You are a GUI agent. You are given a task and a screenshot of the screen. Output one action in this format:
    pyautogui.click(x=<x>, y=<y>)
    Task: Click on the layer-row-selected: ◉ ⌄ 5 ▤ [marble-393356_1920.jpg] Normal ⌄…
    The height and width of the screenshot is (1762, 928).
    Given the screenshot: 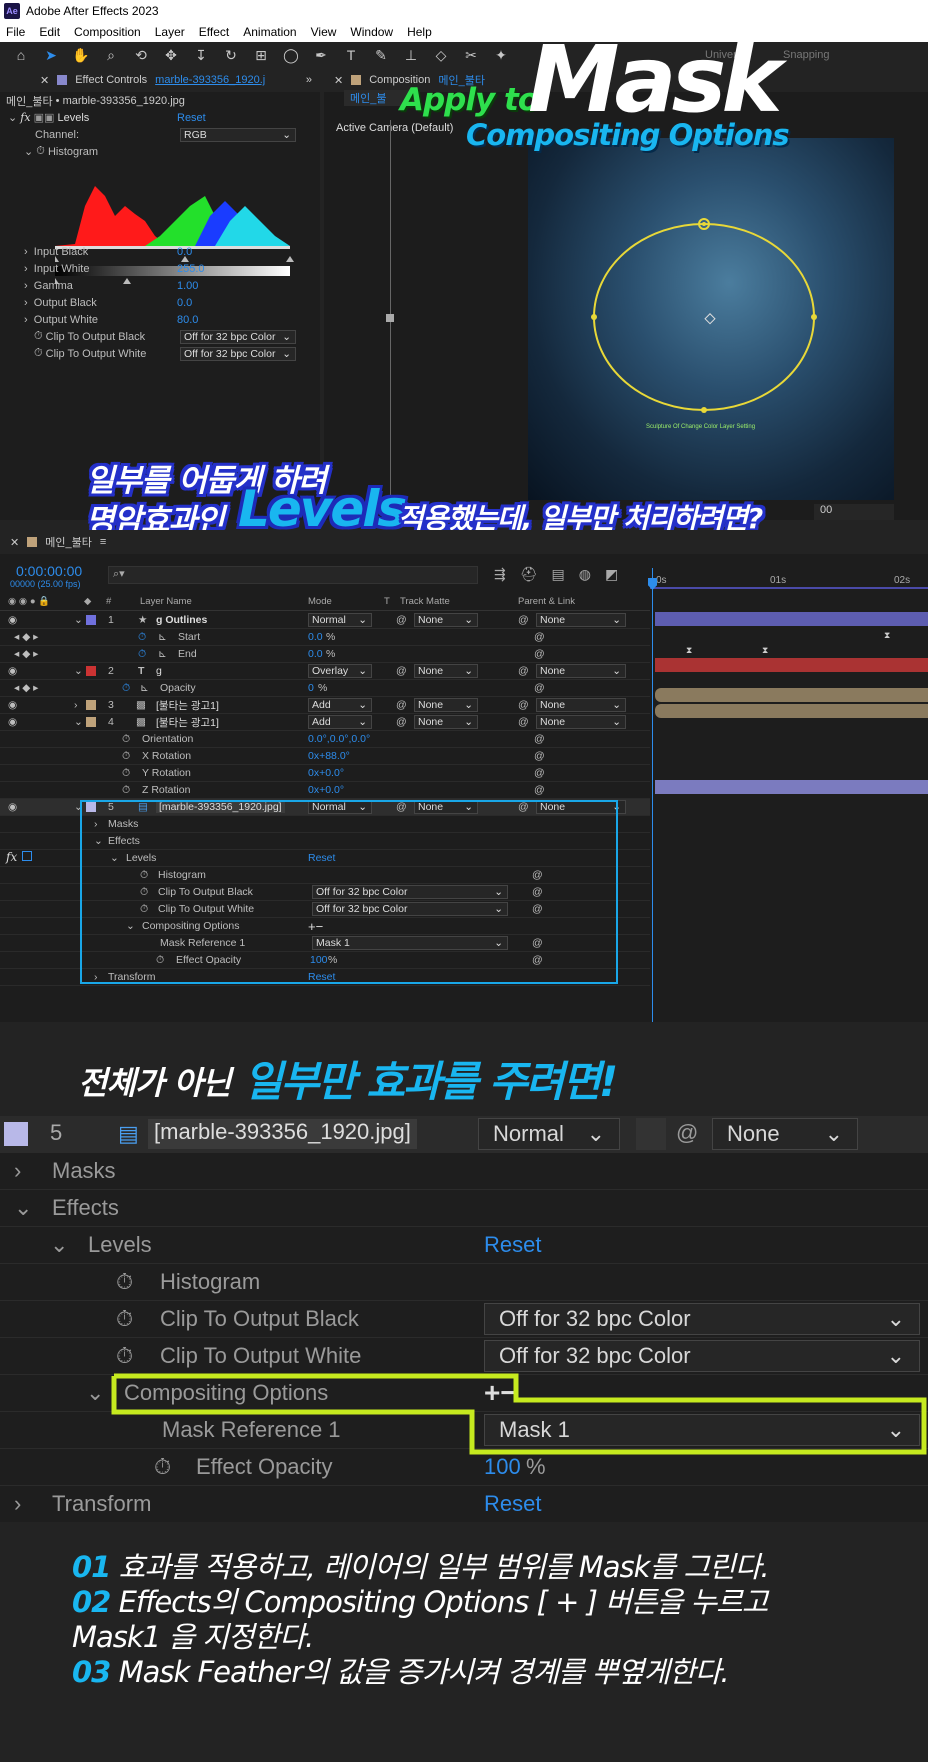 What is the action you would take?
    pyautogui.click(x=325, y=807)
    